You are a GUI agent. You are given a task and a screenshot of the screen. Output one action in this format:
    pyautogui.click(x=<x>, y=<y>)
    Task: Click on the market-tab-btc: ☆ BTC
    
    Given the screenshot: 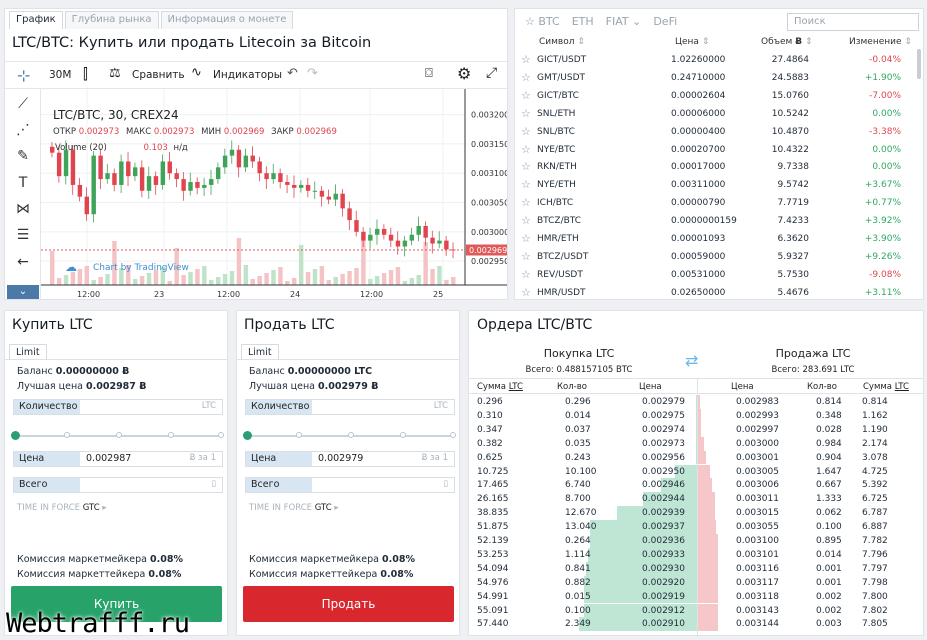 What is the action you would take?
    pyautogui.click(x=542, y=21)
    